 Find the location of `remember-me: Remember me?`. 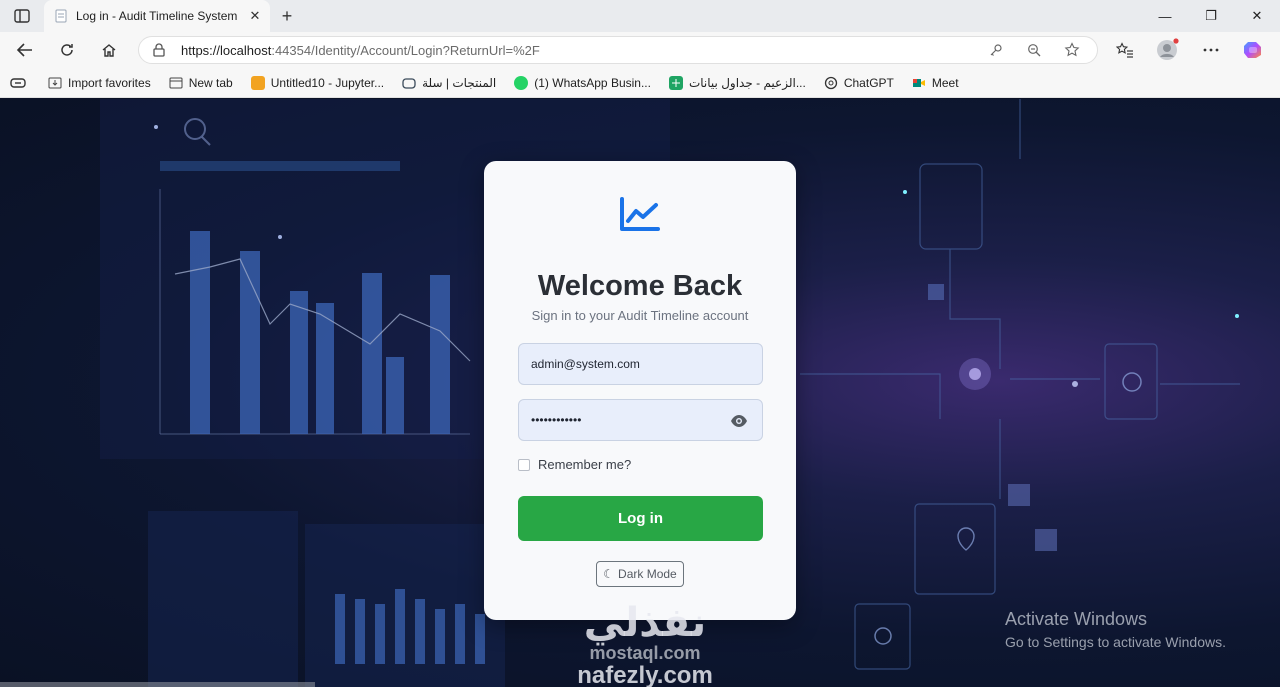

remember-me: Remember me? is located at coordinates (574, 464).